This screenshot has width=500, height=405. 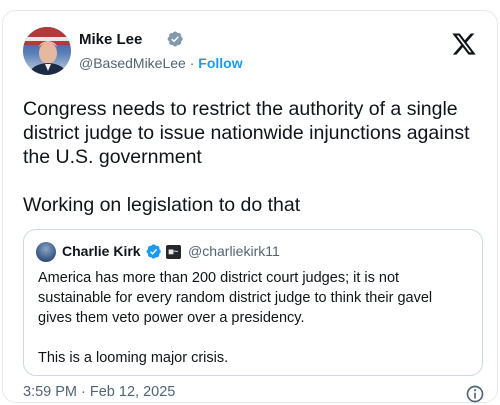 What do you see at coordinates (153, 251) in the screenshot?
I see `quoted-verified-badge-icon` at bounding box center [153, 251].